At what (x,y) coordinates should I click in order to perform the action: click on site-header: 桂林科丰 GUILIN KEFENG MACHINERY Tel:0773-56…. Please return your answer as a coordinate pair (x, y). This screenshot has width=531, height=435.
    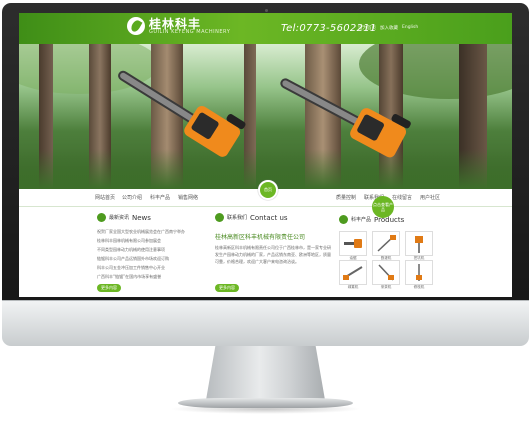
    Looking at the image, I should click on (265, 28).